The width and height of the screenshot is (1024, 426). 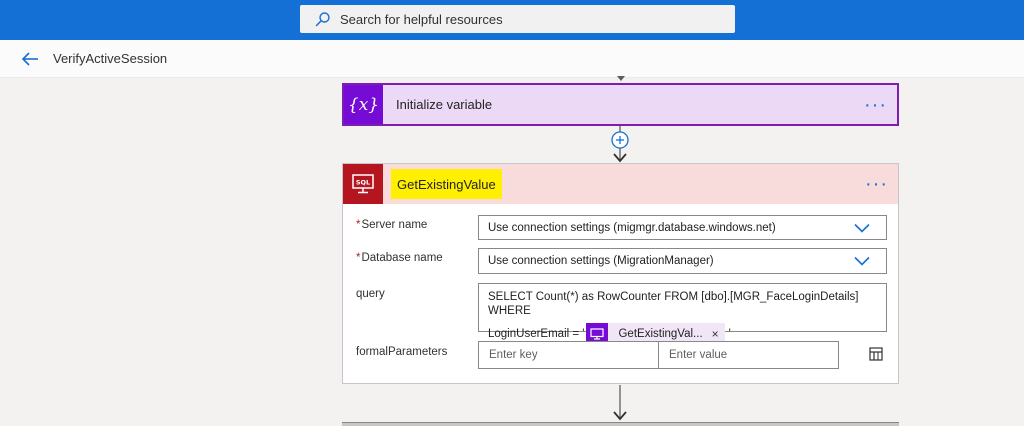 I want to click on sql-icon-text: SQL, so click(x=363, y=183).